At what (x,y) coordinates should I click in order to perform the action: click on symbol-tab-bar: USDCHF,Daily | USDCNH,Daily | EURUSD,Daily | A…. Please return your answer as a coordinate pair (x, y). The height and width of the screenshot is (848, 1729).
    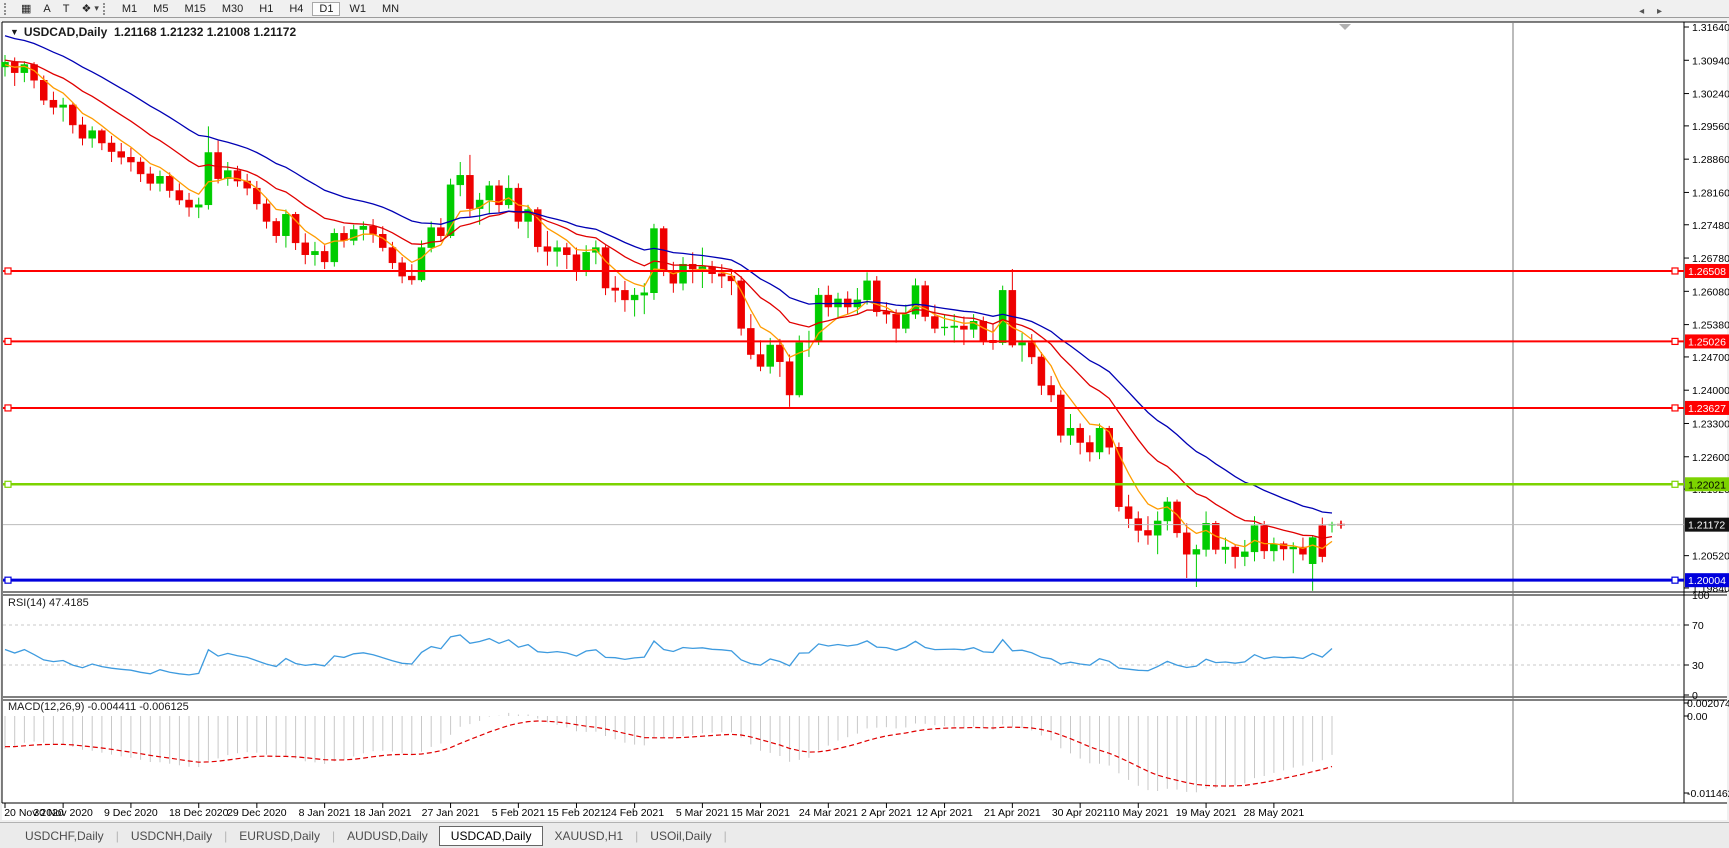
    Looking at the image, I should click on (864, 835).